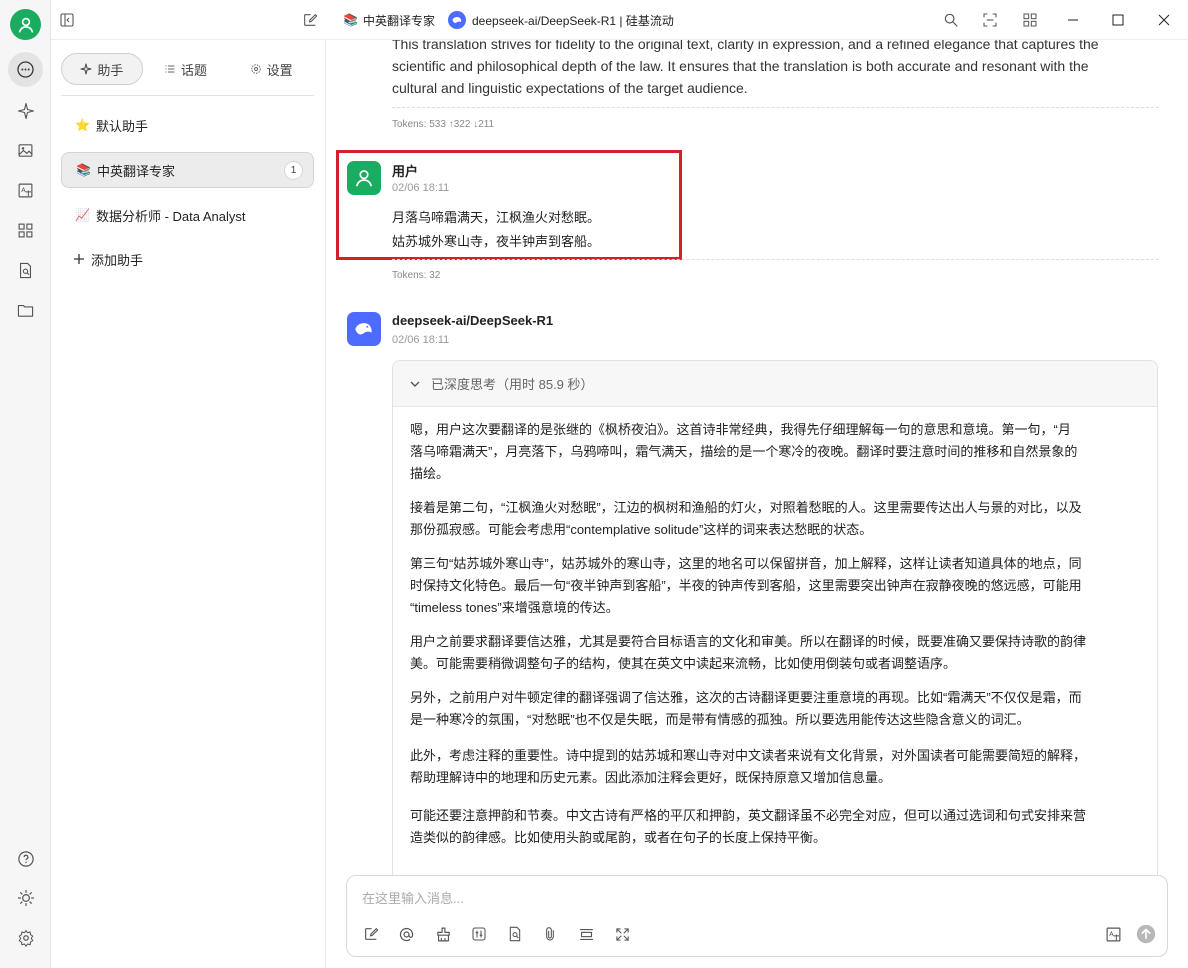 The height and width of the screenshot is (968, 1188). What do you see at coordinates (515, 934) in the screenshot?
I see `knowledge-search-icon` at bounding box center [515, 934].